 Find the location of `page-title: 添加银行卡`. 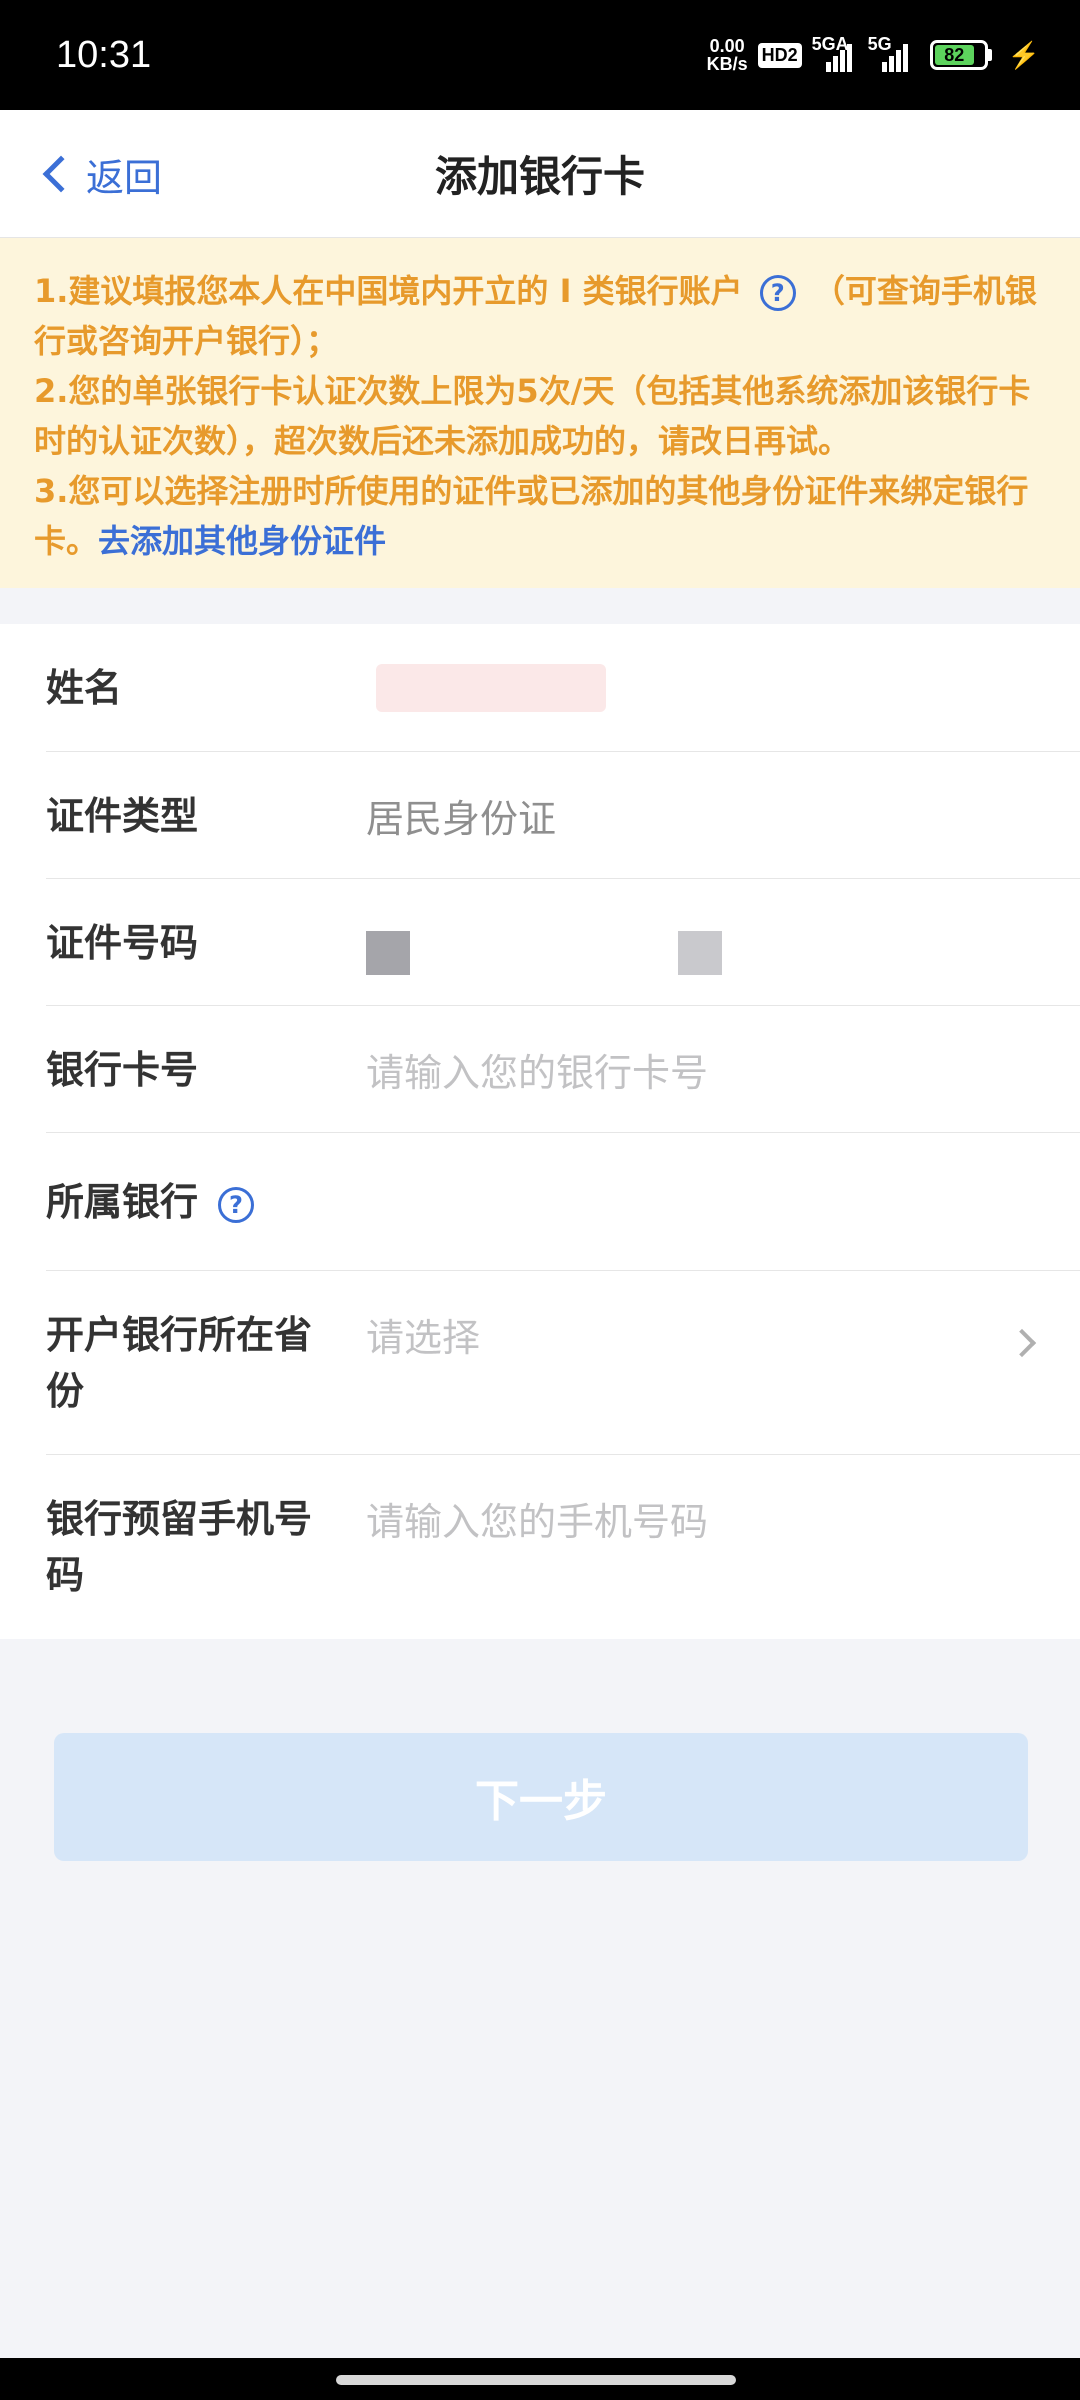

page-title: 添加银行卡 is located at coordinates (539, 176).